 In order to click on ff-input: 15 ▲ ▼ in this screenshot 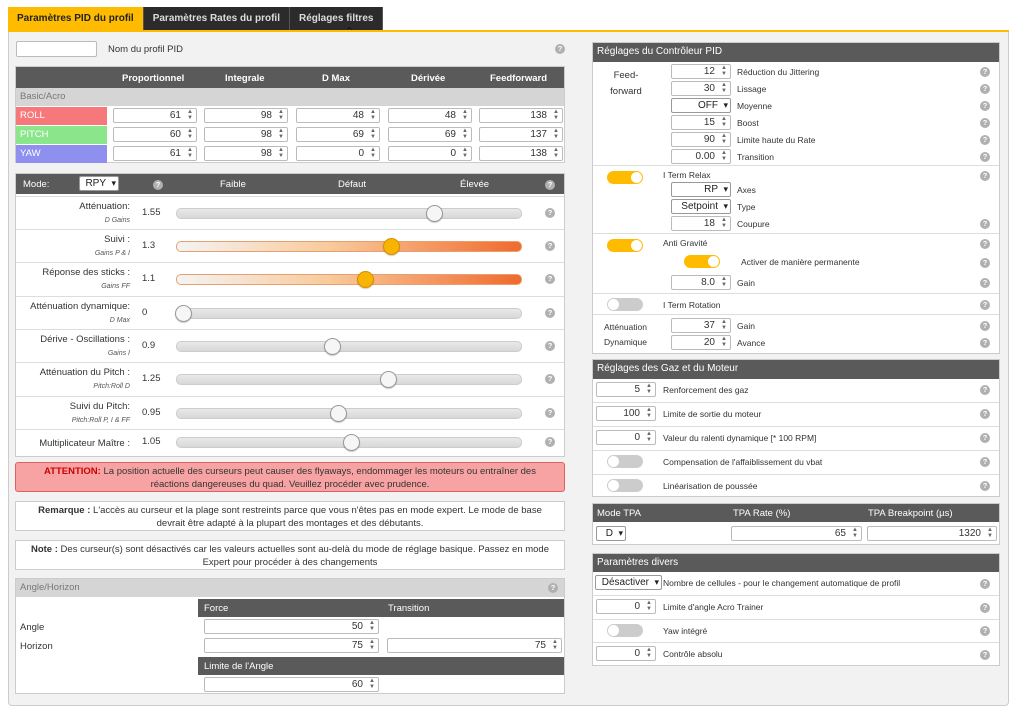, I will do `click(701, 122)`.